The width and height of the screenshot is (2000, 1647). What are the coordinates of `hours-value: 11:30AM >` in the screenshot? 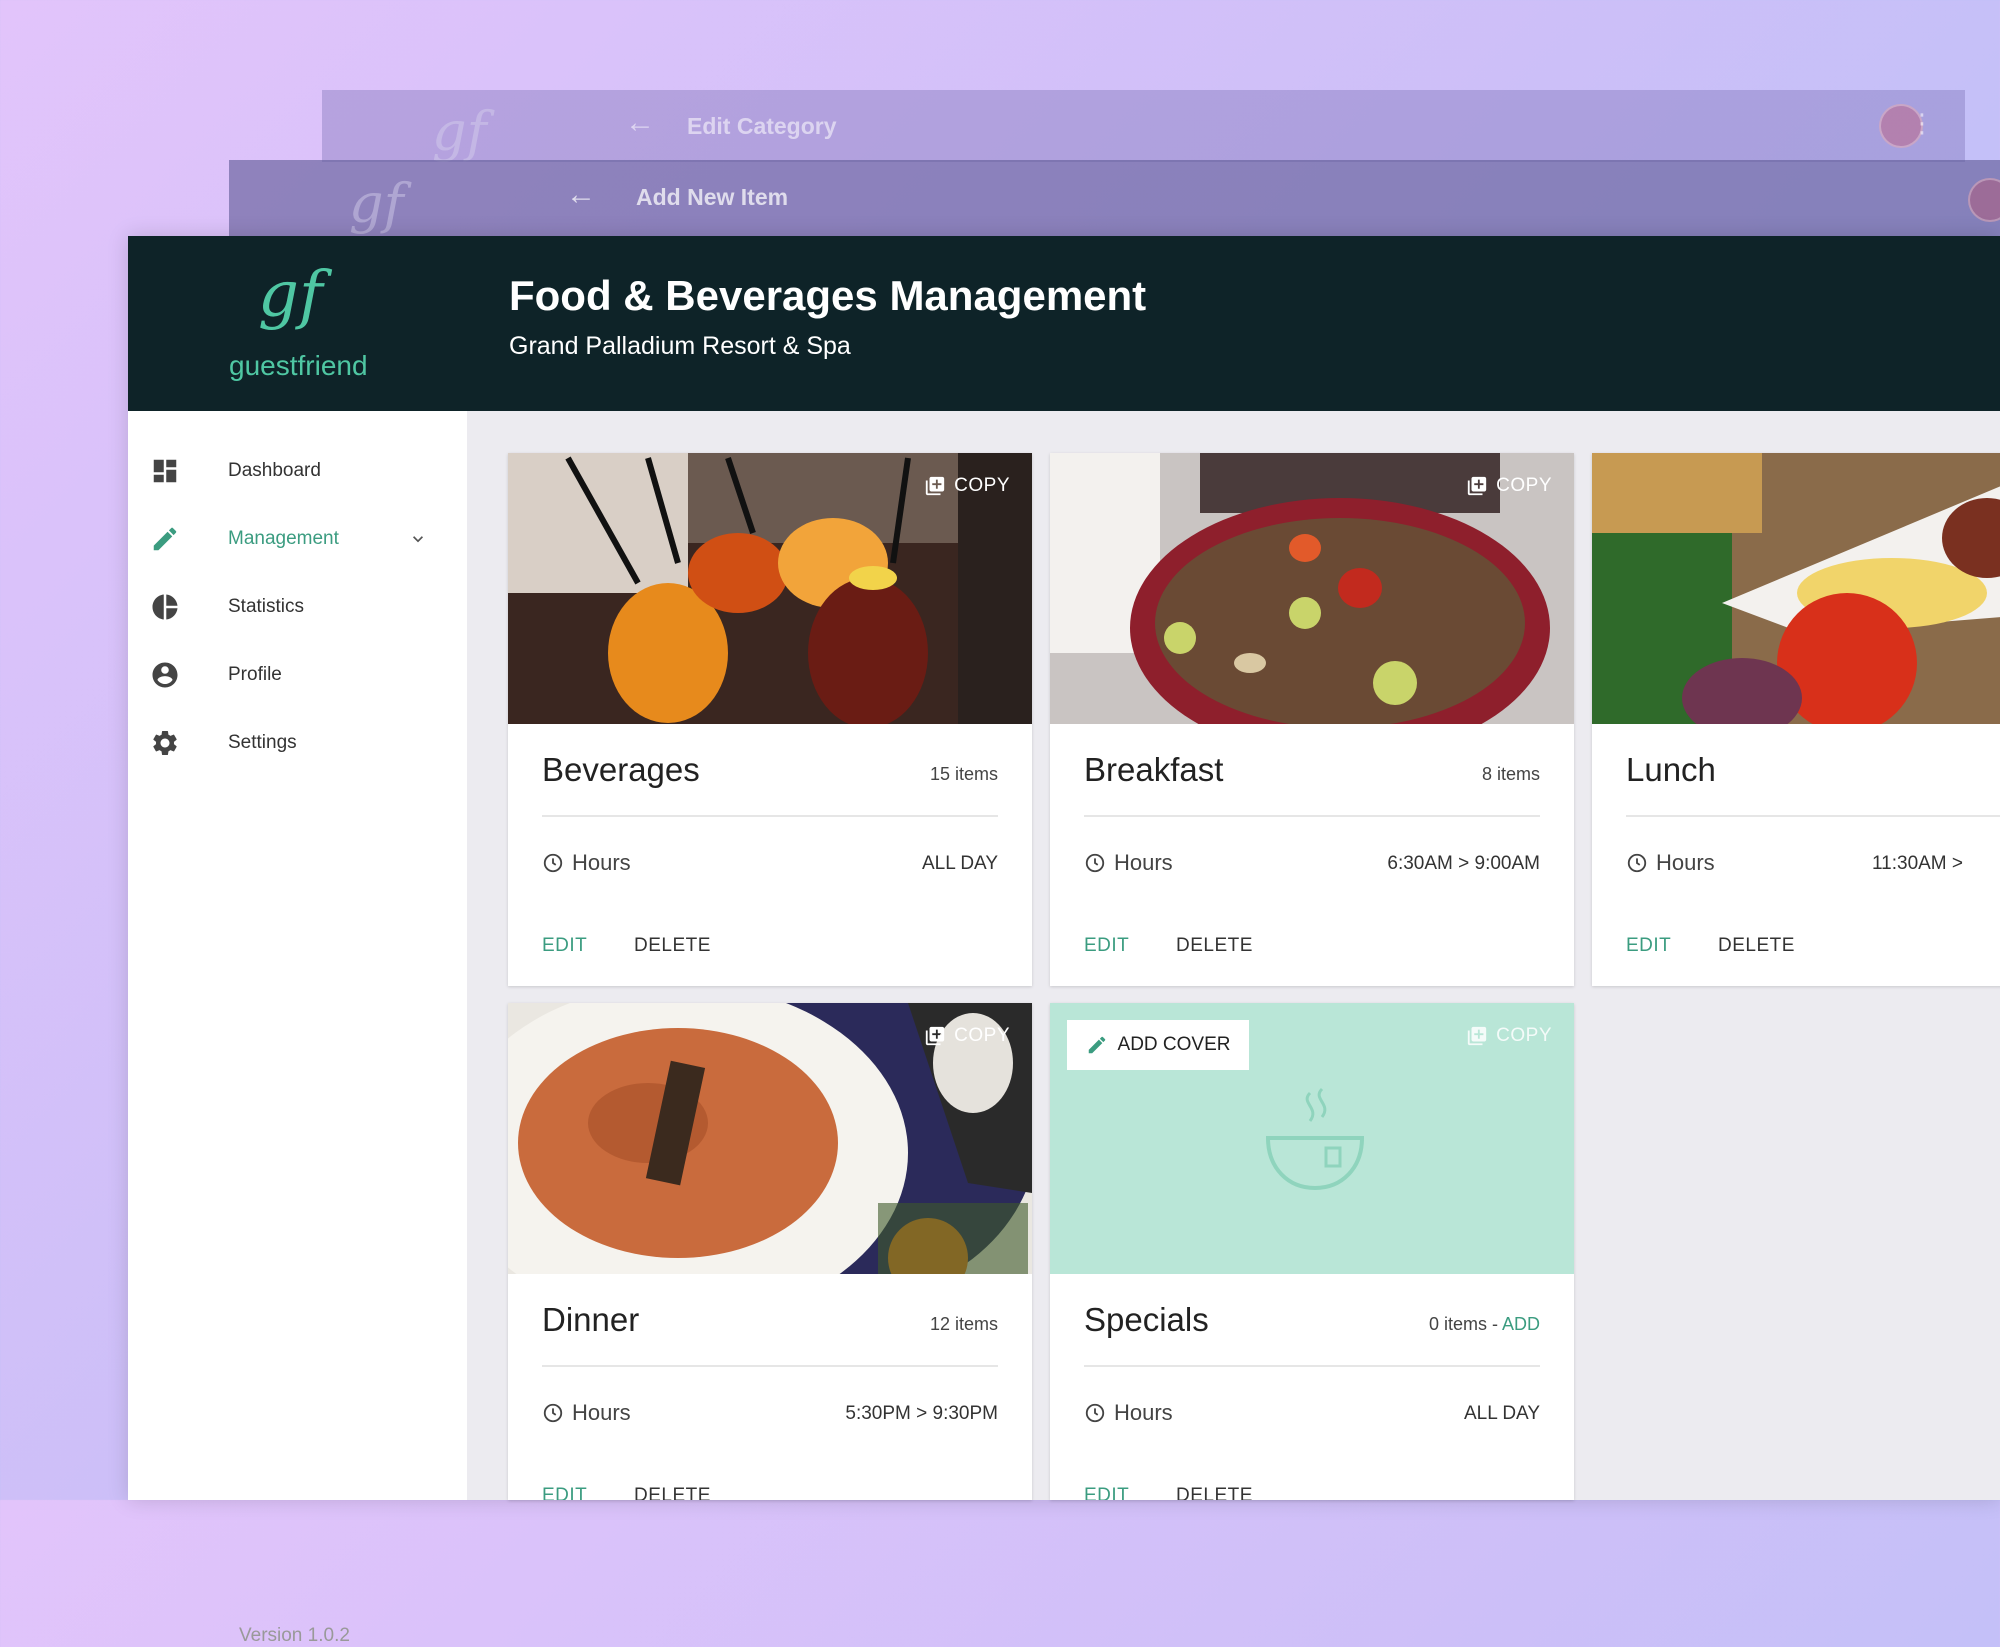 It's located at (1918, 863).